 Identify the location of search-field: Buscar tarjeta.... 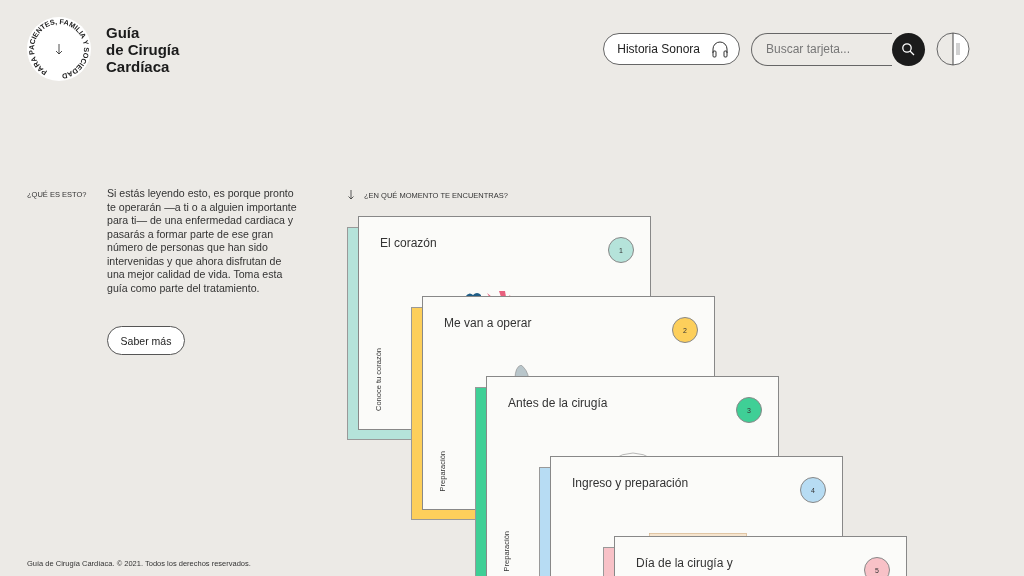
(821, 49).